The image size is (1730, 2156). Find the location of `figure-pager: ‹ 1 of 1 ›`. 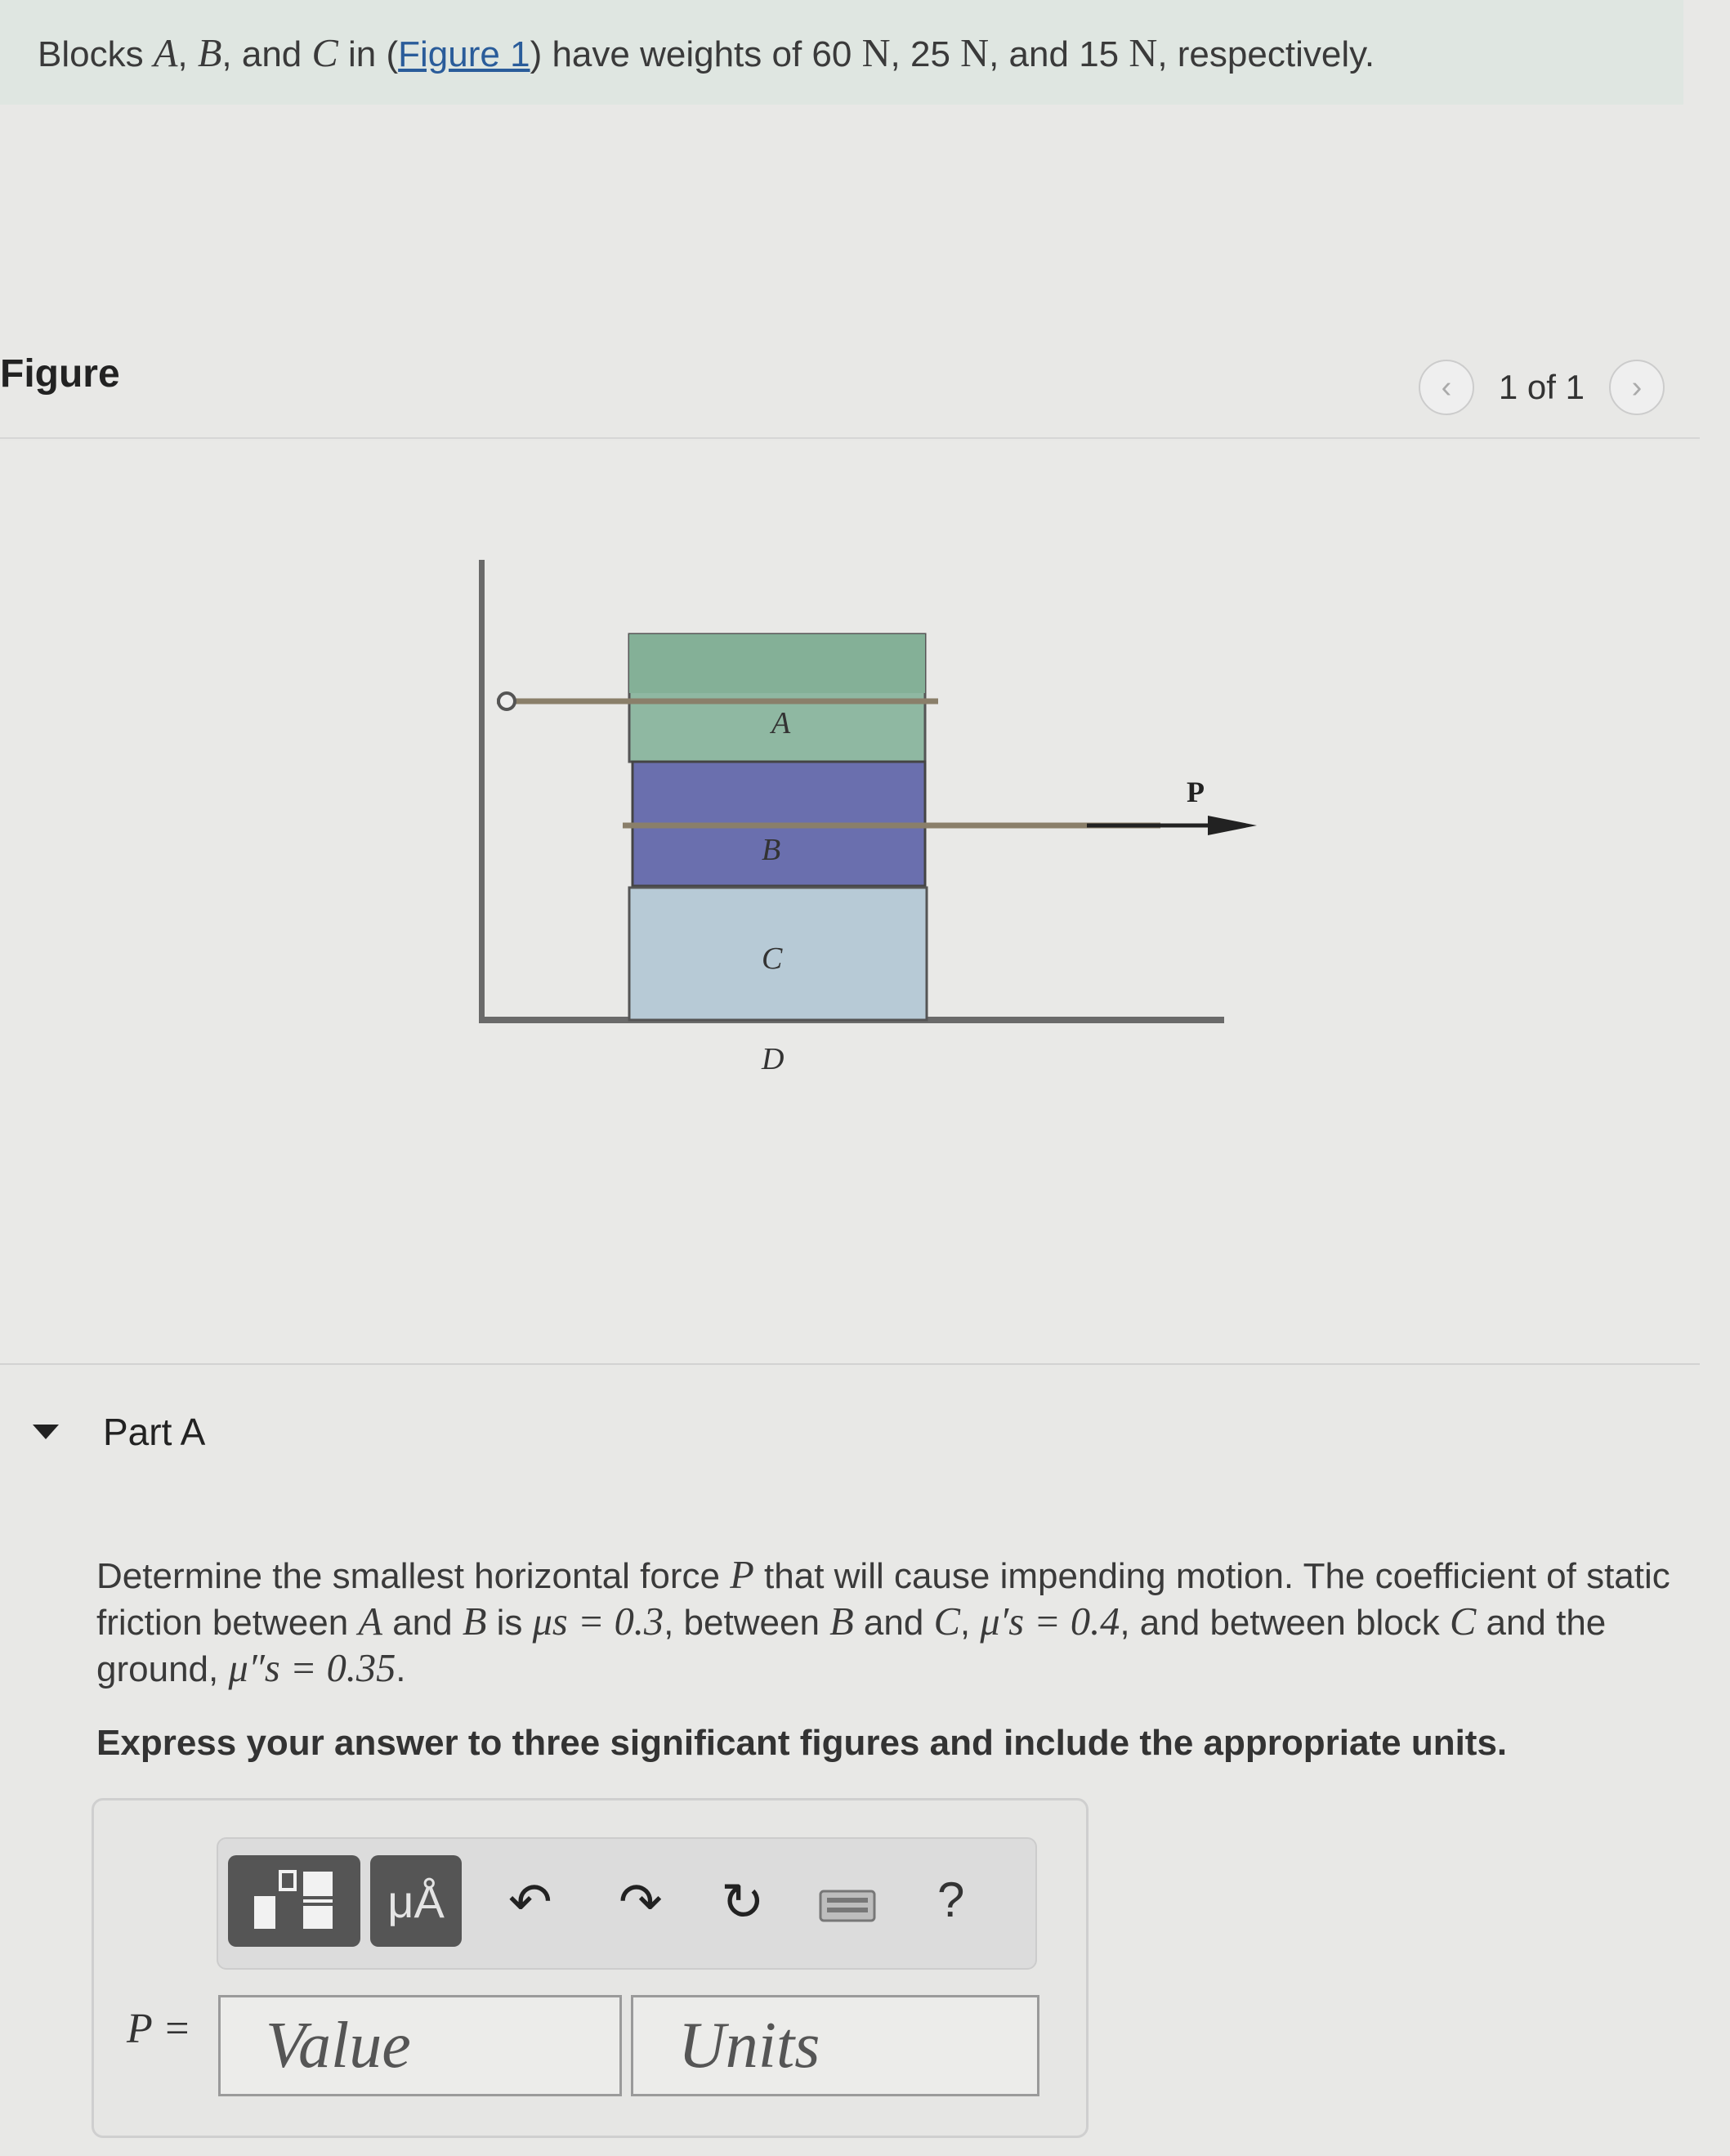

figure-pager: ‹ 1 of 1 › is located at coordinates (1541, 387).